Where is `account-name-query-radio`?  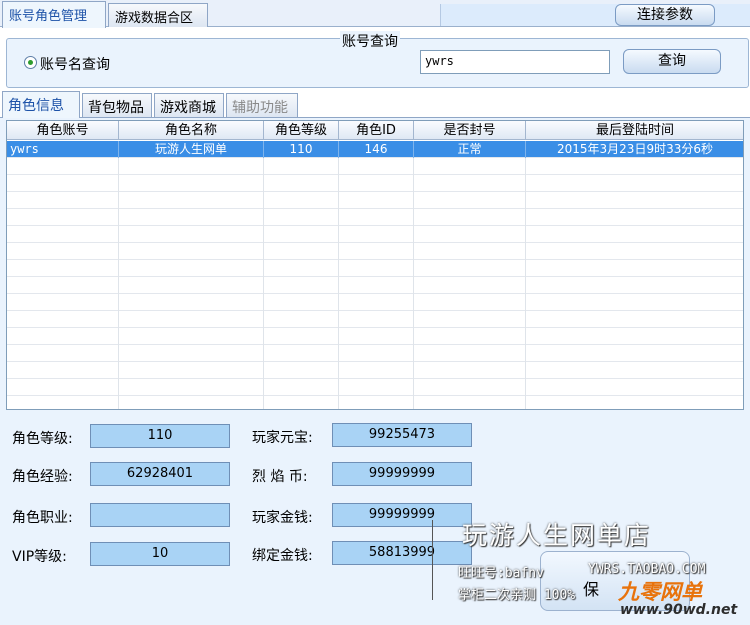 account-name-query-radio is located at coordinates (30, 62).